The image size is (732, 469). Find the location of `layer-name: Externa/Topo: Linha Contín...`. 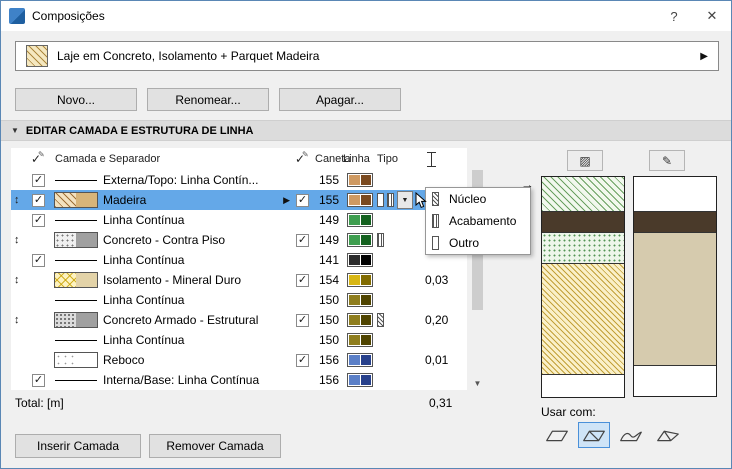

layer-name: Externa/Topo: Linha Contín... is located at coordinates (180, 180).